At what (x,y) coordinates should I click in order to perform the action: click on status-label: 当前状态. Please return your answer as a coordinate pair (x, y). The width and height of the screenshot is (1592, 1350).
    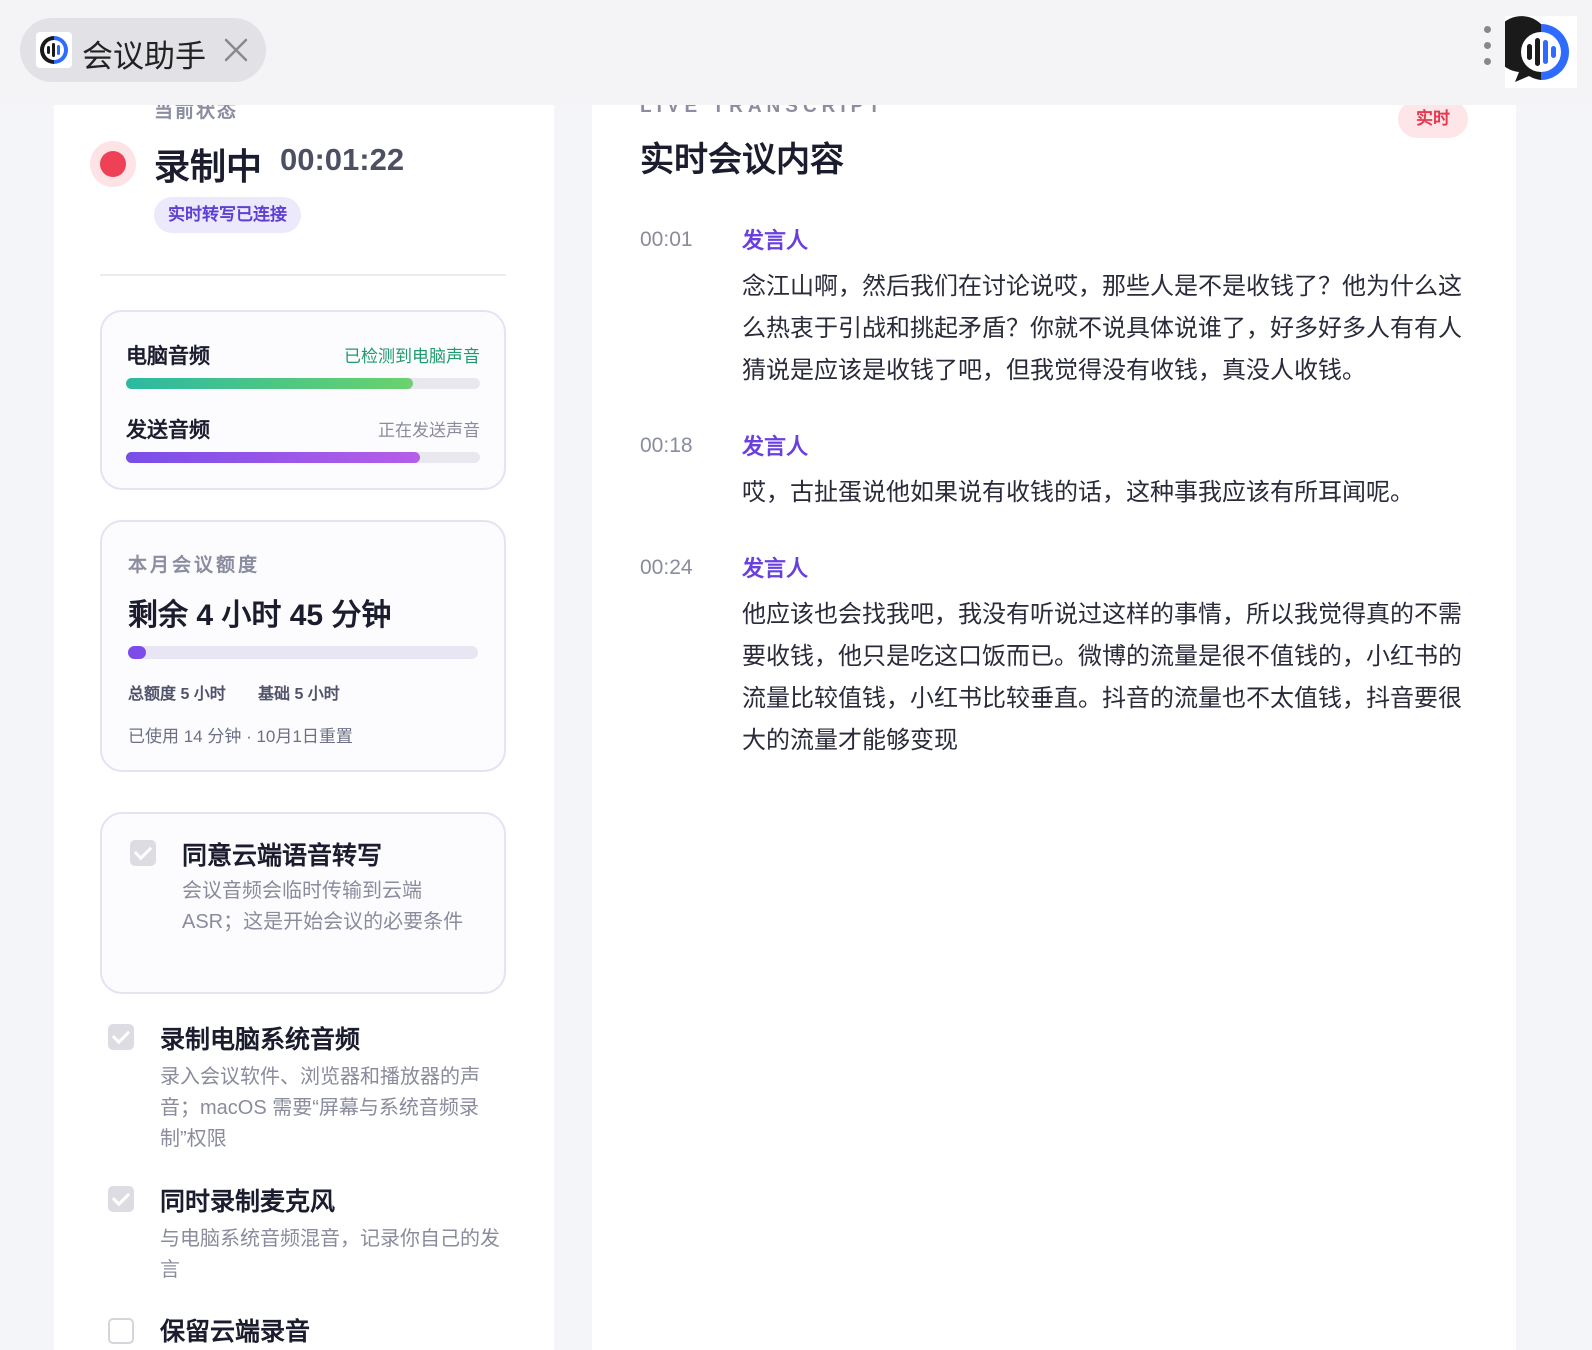
    Looking at the image, I should click on (196, 113).